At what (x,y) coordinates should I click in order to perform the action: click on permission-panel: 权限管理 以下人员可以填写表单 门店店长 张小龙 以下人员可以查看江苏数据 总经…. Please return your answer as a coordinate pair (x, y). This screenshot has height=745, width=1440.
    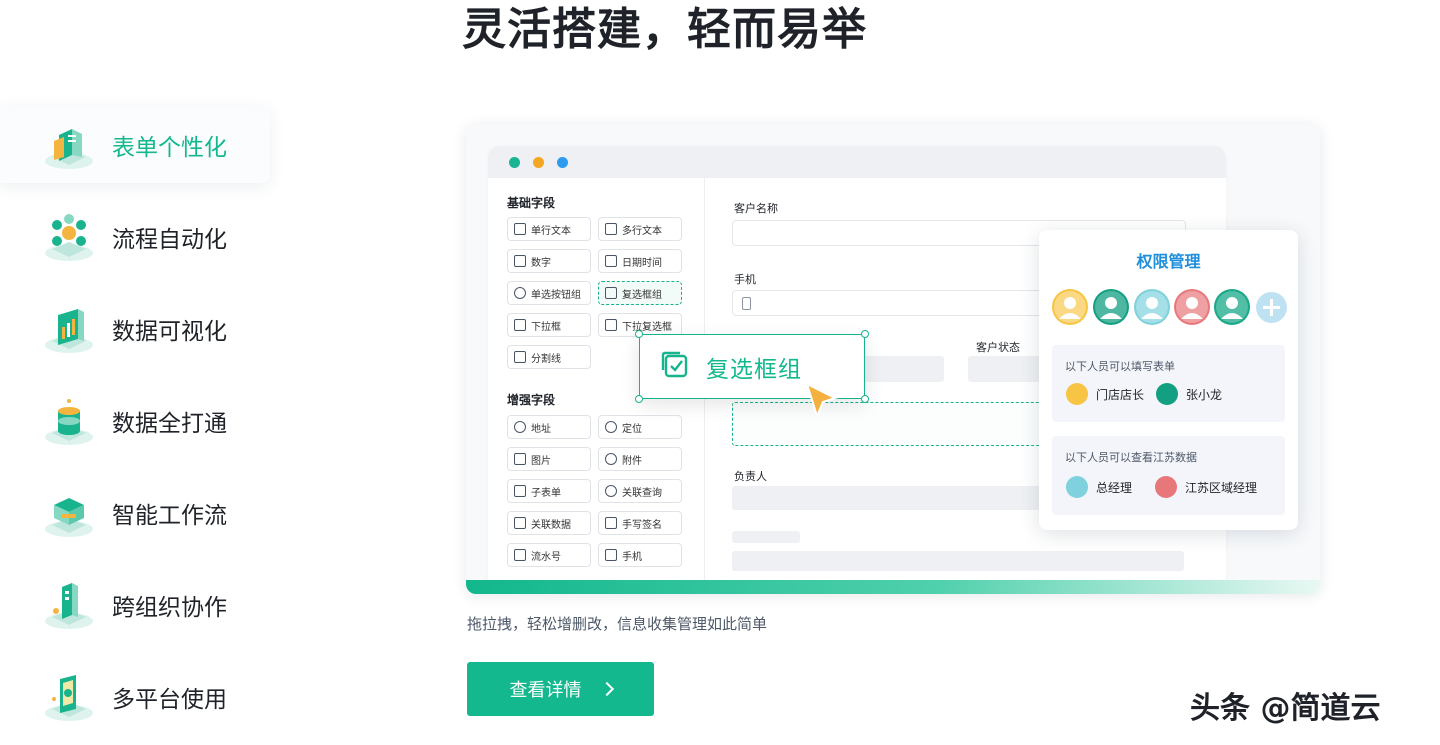
    Looking at the image, I should click on (1168, 380).